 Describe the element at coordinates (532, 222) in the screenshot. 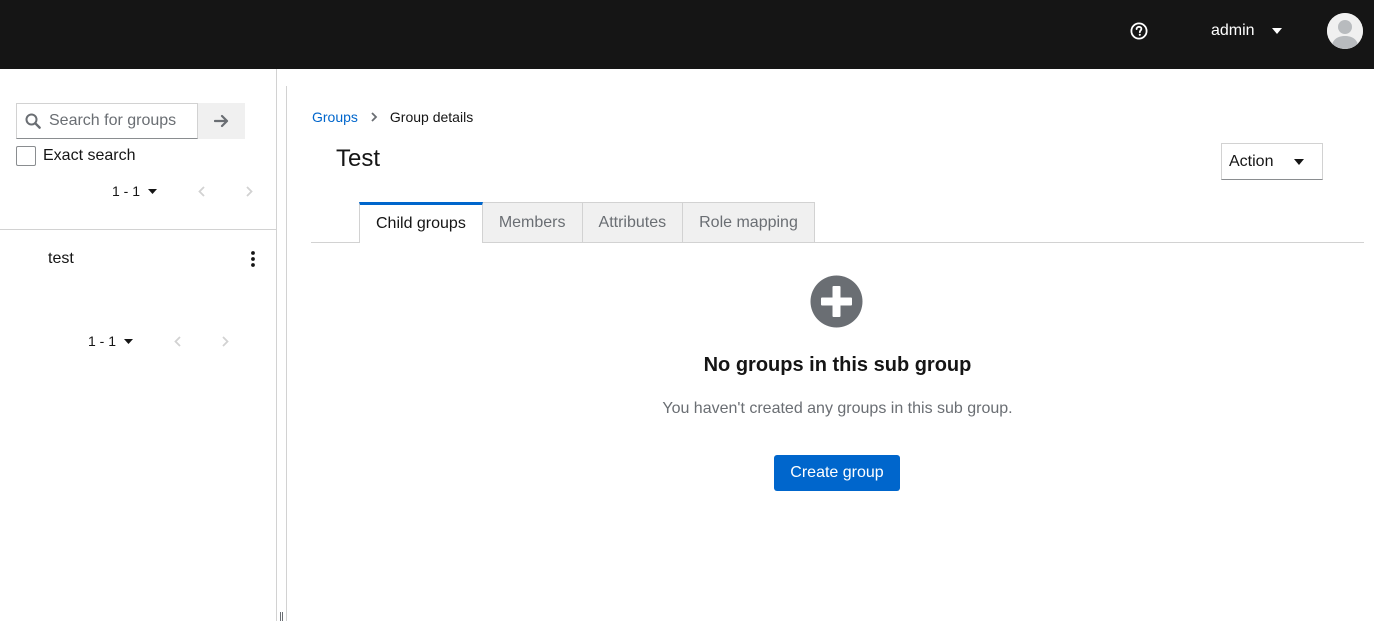

I see `tab-members: Members` at that location.